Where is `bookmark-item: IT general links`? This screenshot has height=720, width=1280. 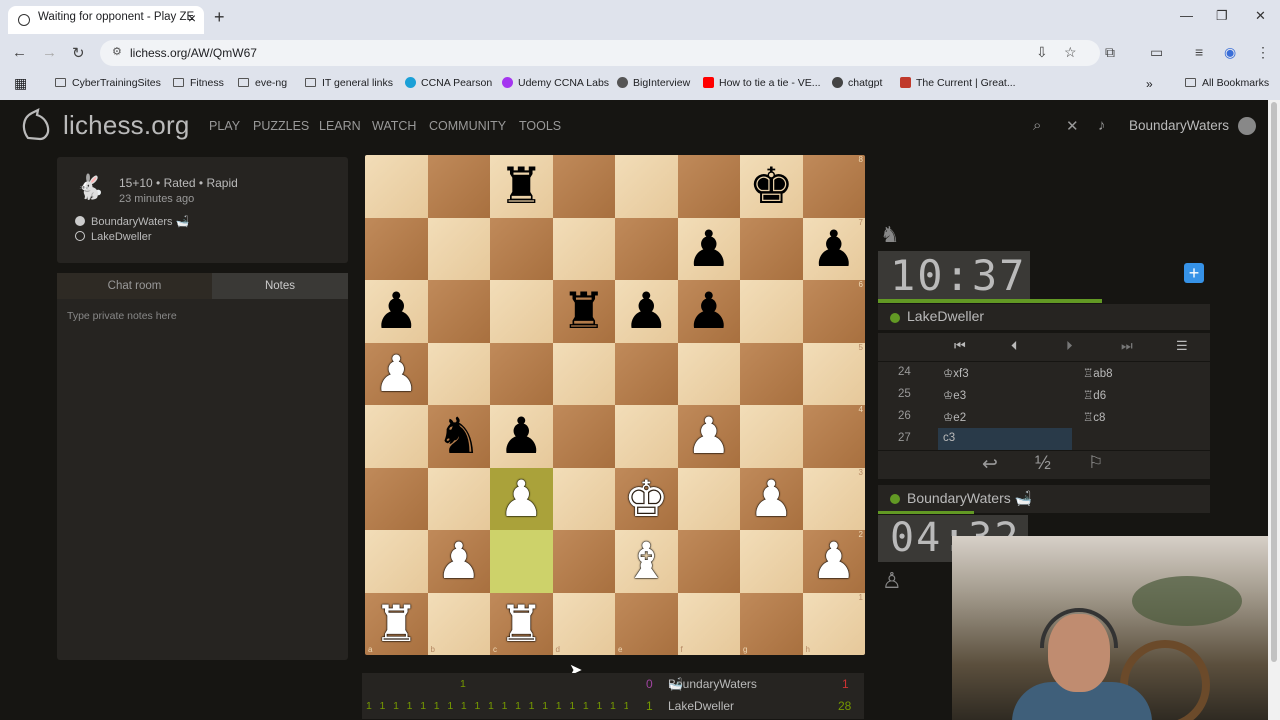 bookmark-item: IT general links is located at coordinates (349, 83).